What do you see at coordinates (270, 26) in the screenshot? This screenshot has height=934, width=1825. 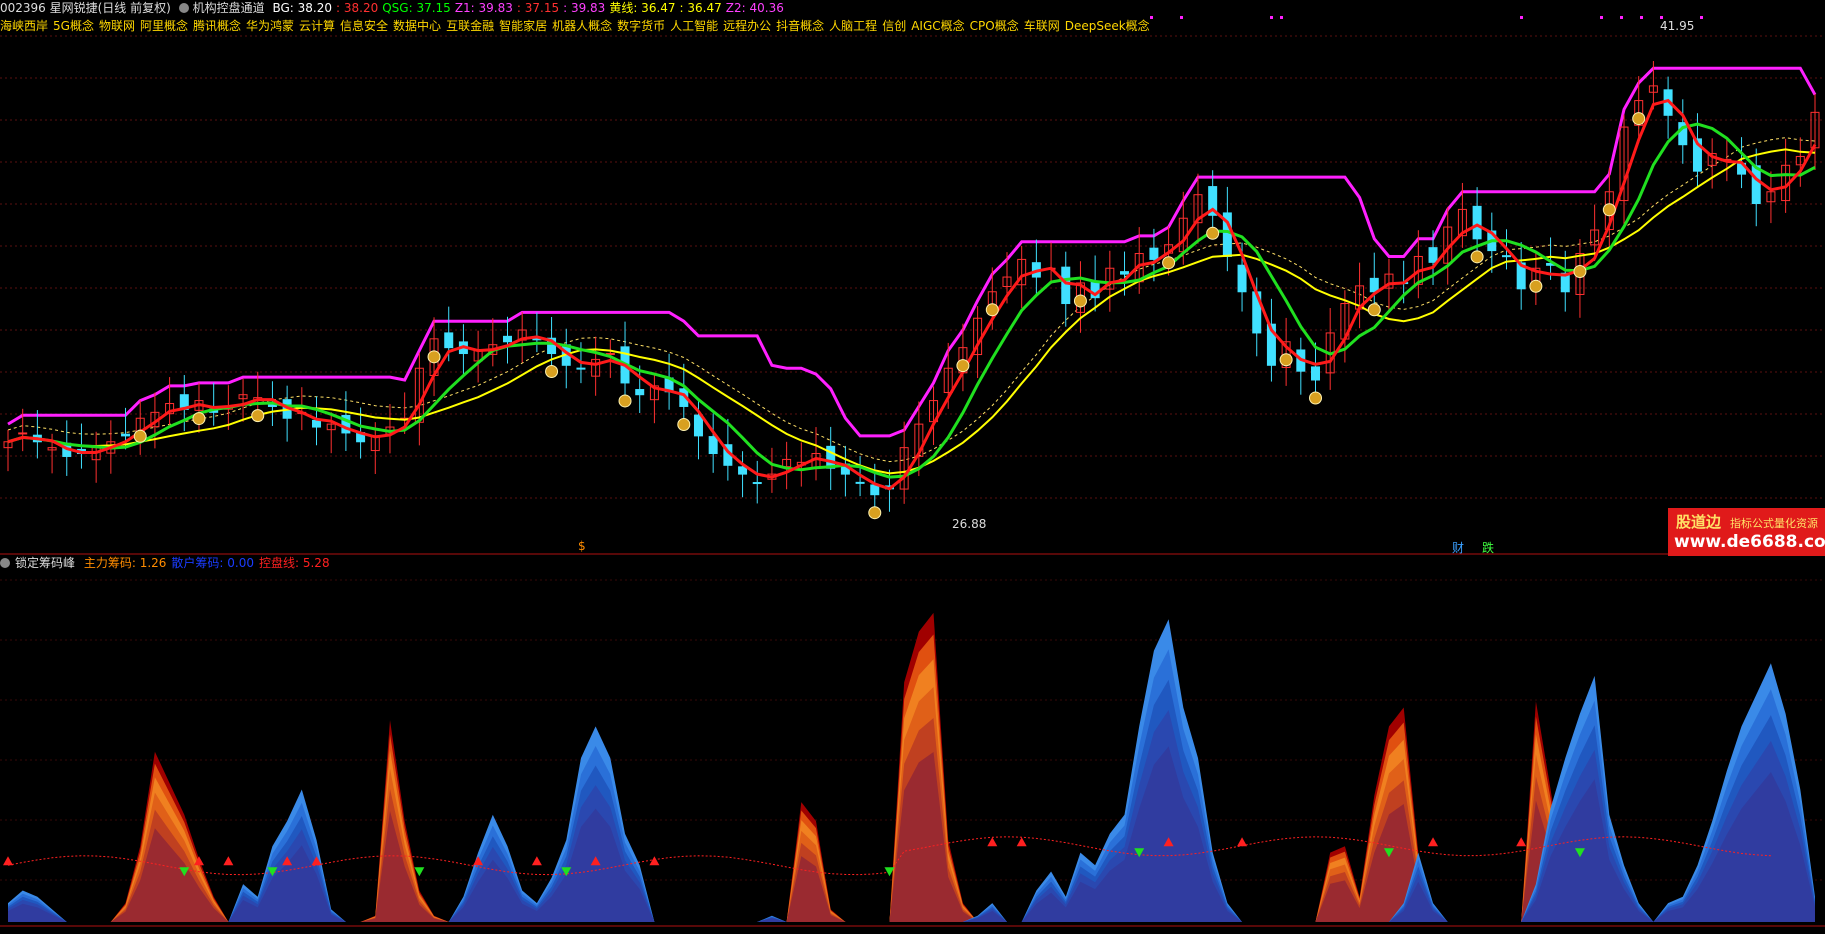 I see `concept-tag: 华为鸿蒙` at bounding box center [270, 26].